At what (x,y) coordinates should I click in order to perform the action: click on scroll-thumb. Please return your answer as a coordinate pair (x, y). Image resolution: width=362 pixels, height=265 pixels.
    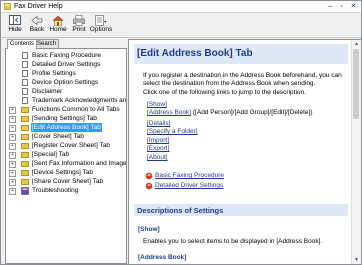
    Looking at the image, I should click on (356, 84).